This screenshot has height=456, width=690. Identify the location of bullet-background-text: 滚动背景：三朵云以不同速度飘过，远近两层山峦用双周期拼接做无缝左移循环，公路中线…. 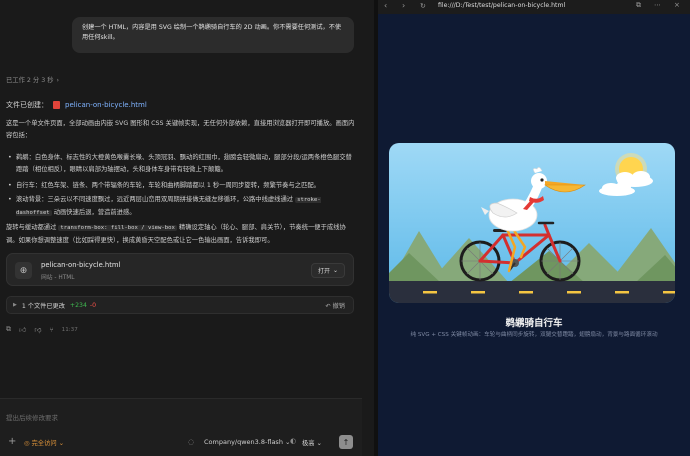
(155, 199).